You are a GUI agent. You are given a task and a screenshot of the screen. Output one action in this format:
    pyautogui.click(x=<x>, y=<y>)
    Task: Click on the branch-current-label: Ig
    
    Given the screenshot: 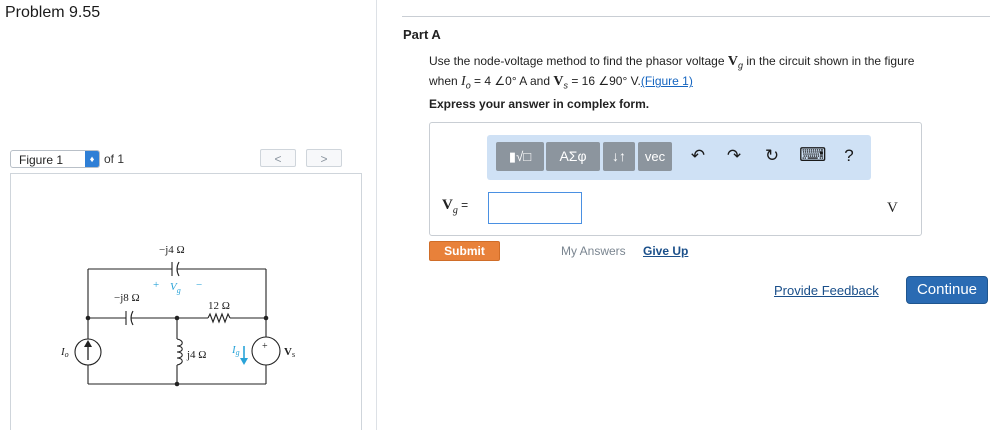 What is the action you would take?
    pyautogui.click(x=235, y=350)
    